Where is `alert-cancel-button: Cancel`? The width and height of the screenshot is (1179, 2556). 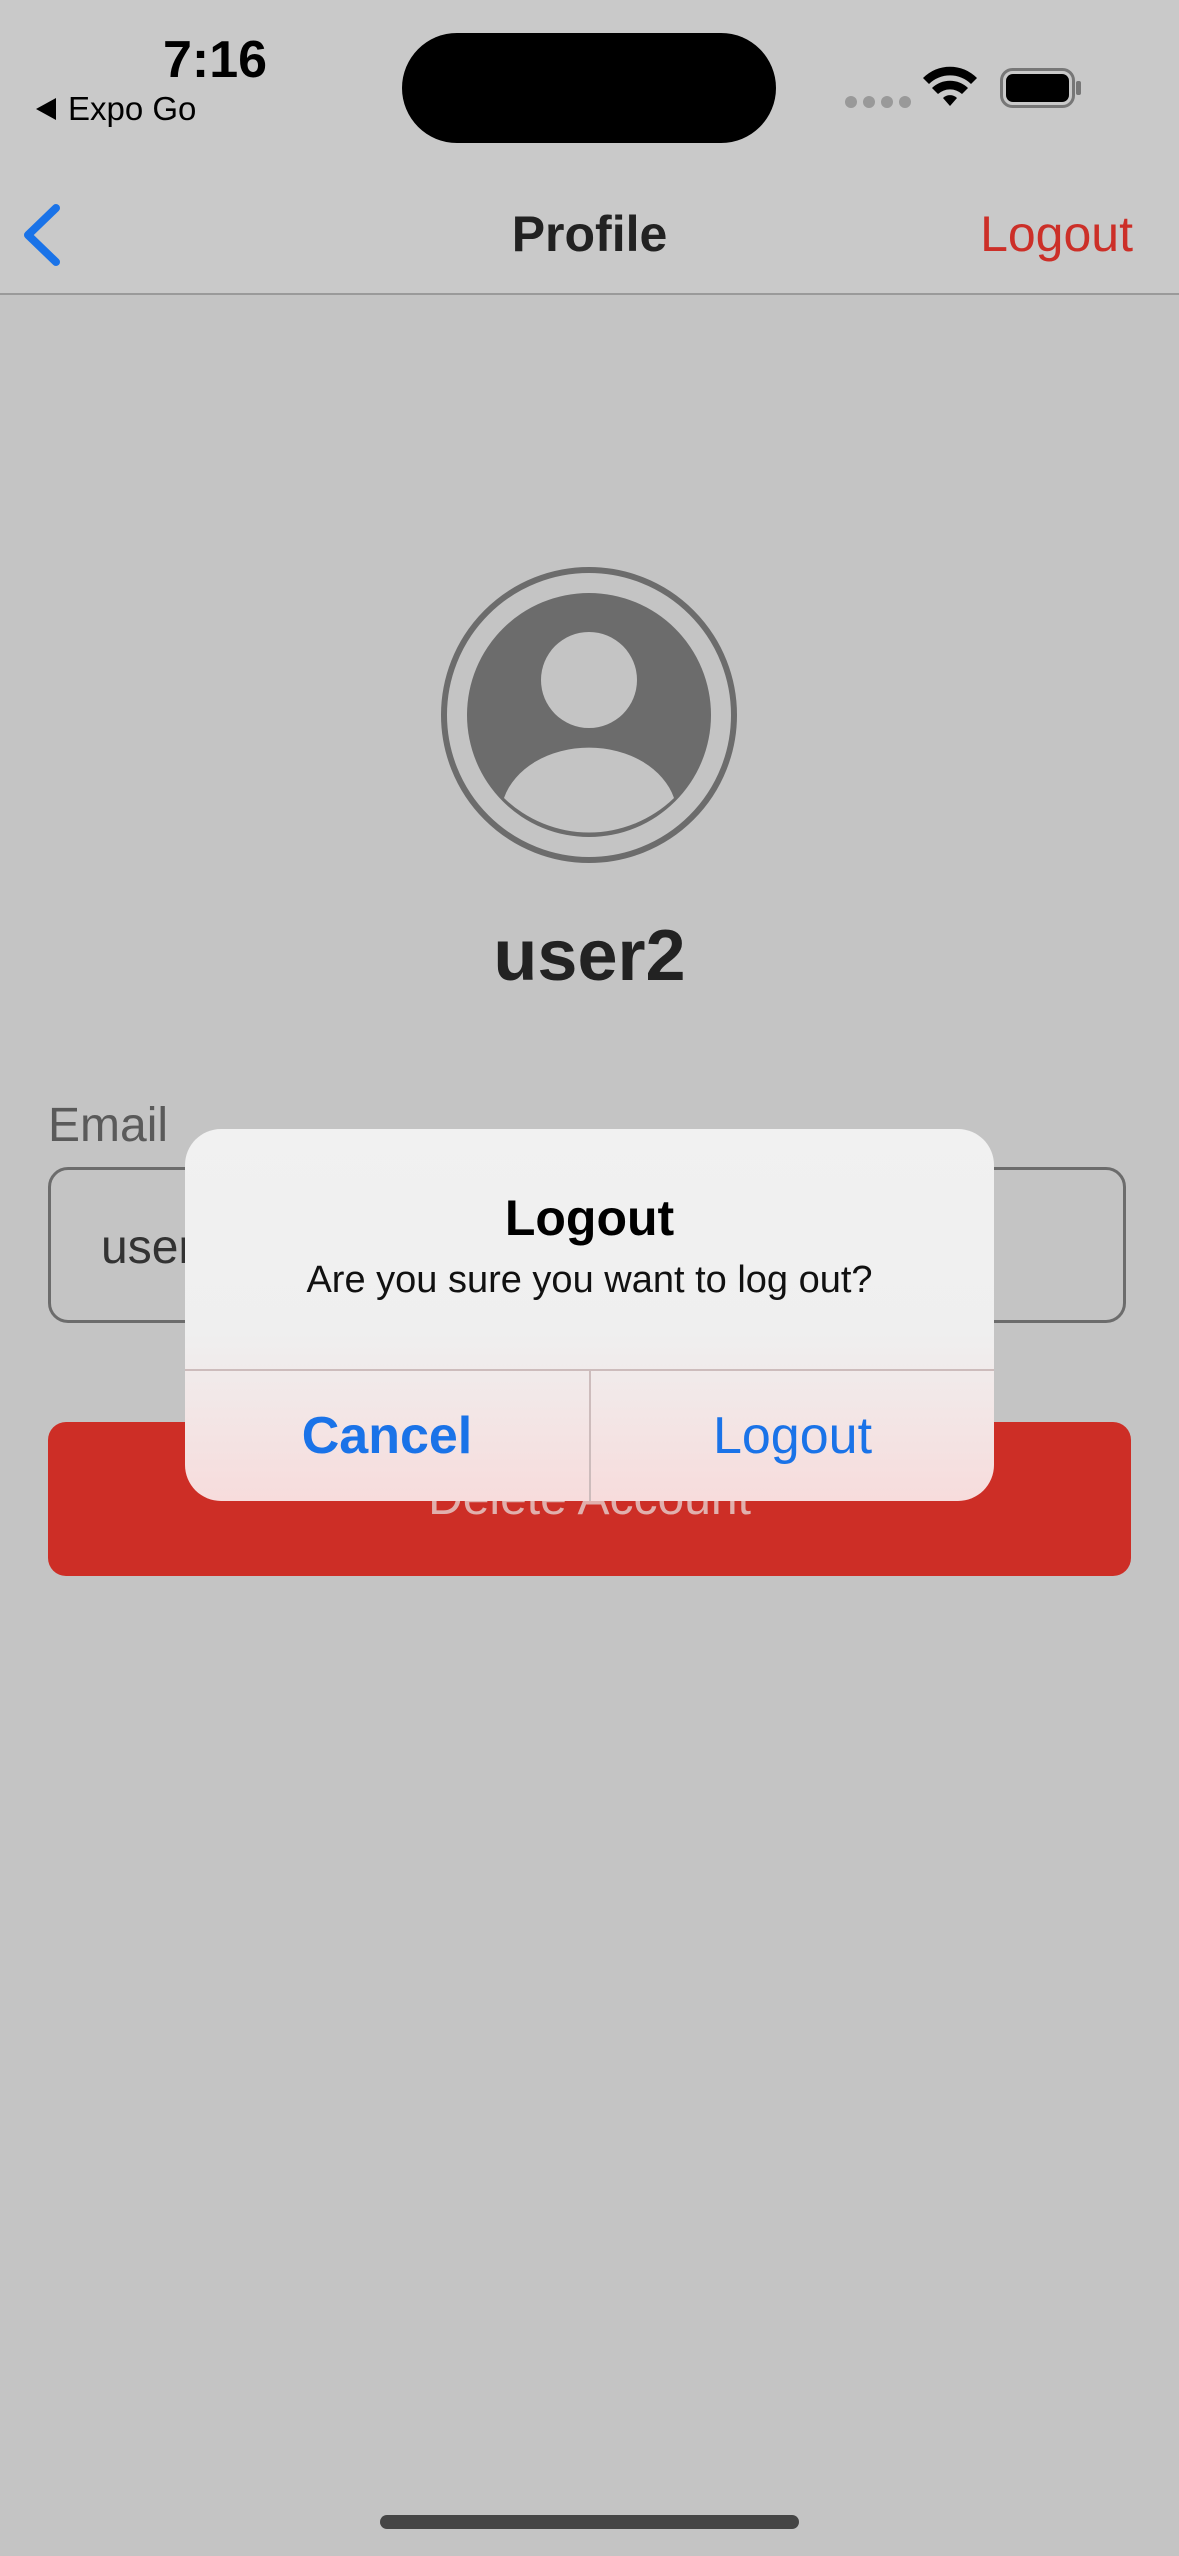
alert-cancel-button: Cancel is located at coordinates (387, 1436).